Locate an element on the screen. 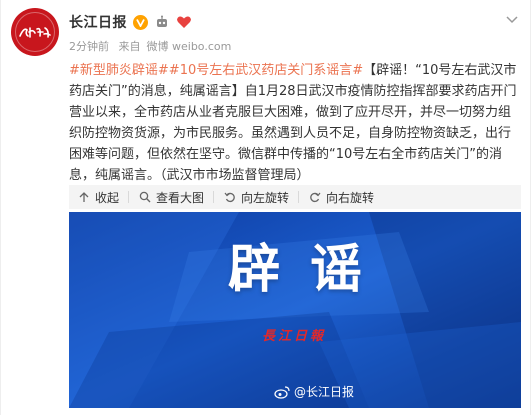 This screenshot has height=415, width=531. search-icon is located at coordinates (145, 197).